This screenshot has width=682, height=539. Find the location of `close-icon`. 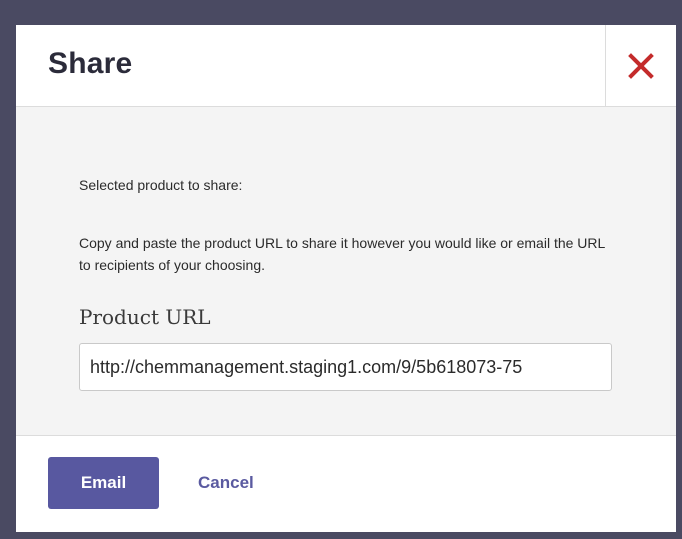

close-icon is located at coordinates (641, 65).